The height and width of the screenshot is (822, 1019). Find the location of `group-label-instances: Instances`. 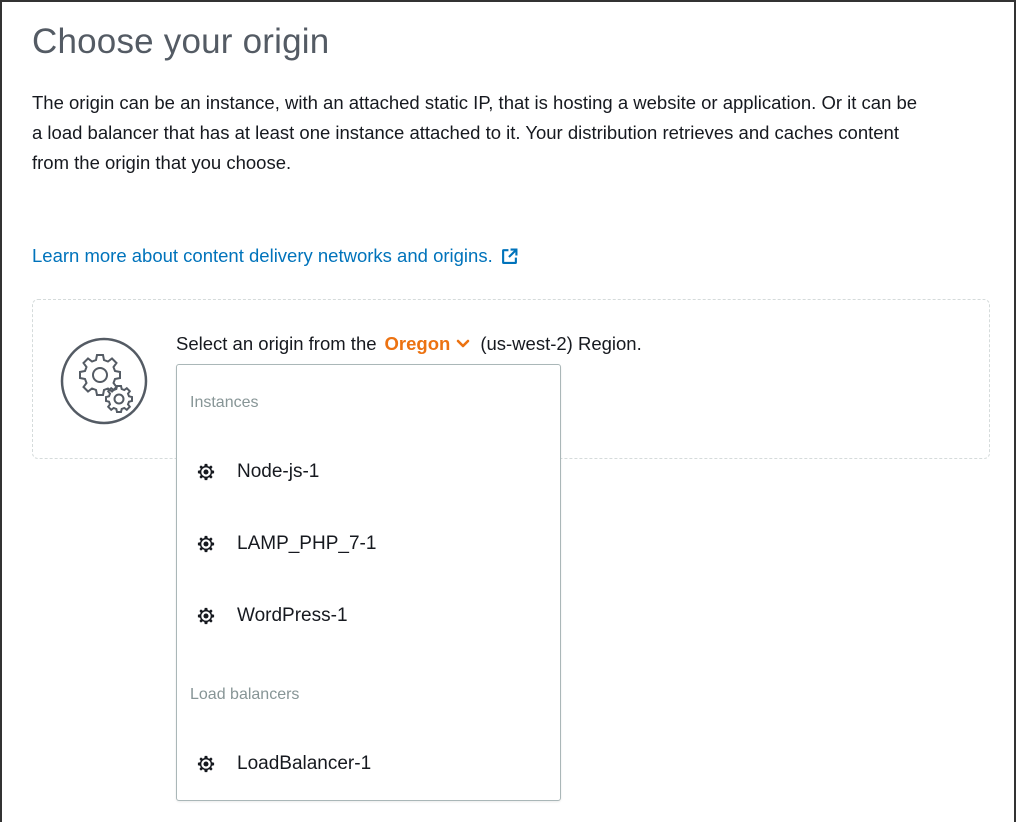

group-label-instances: Instances is located at coordinates (224, 402).